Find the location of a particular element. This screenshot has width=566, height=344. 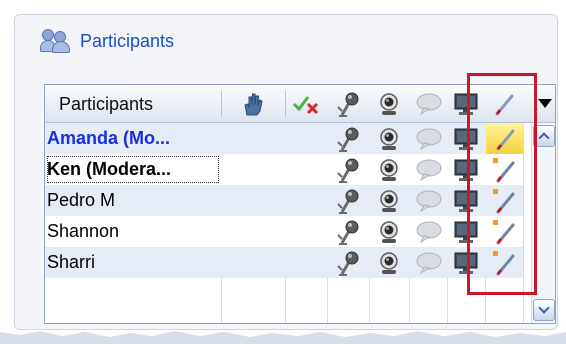

scroll-down-button is located at coordinates (544, 310).